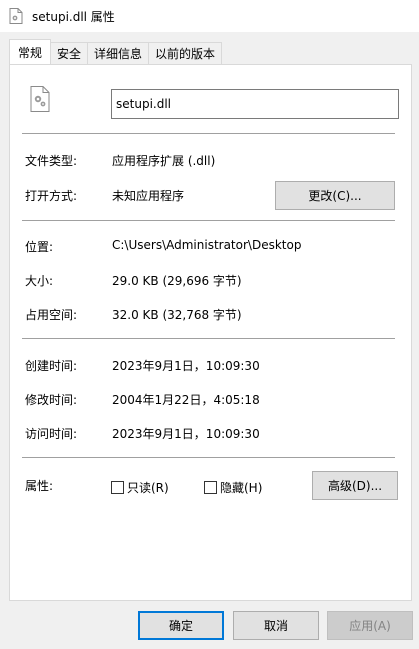 The height and width of the screenshot is (649, 419). I want to click on modified-value: 2004年1月22日，4:05:18, so click(186, 400).